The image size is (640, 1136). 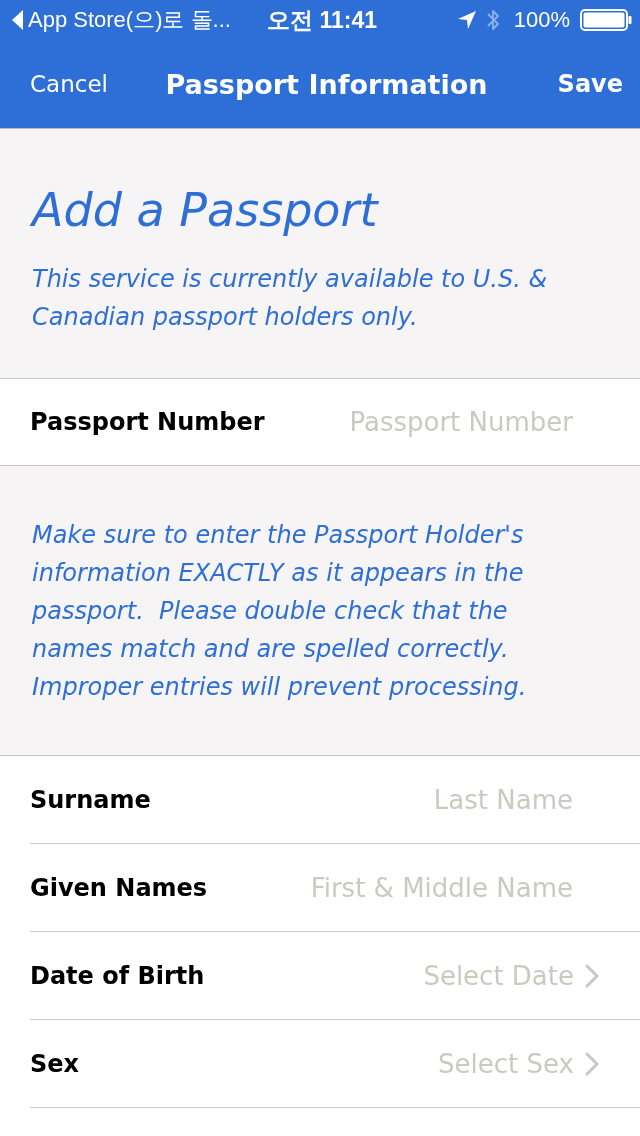 I want to click on text-input: Last Name, so click(x=369, y=799).